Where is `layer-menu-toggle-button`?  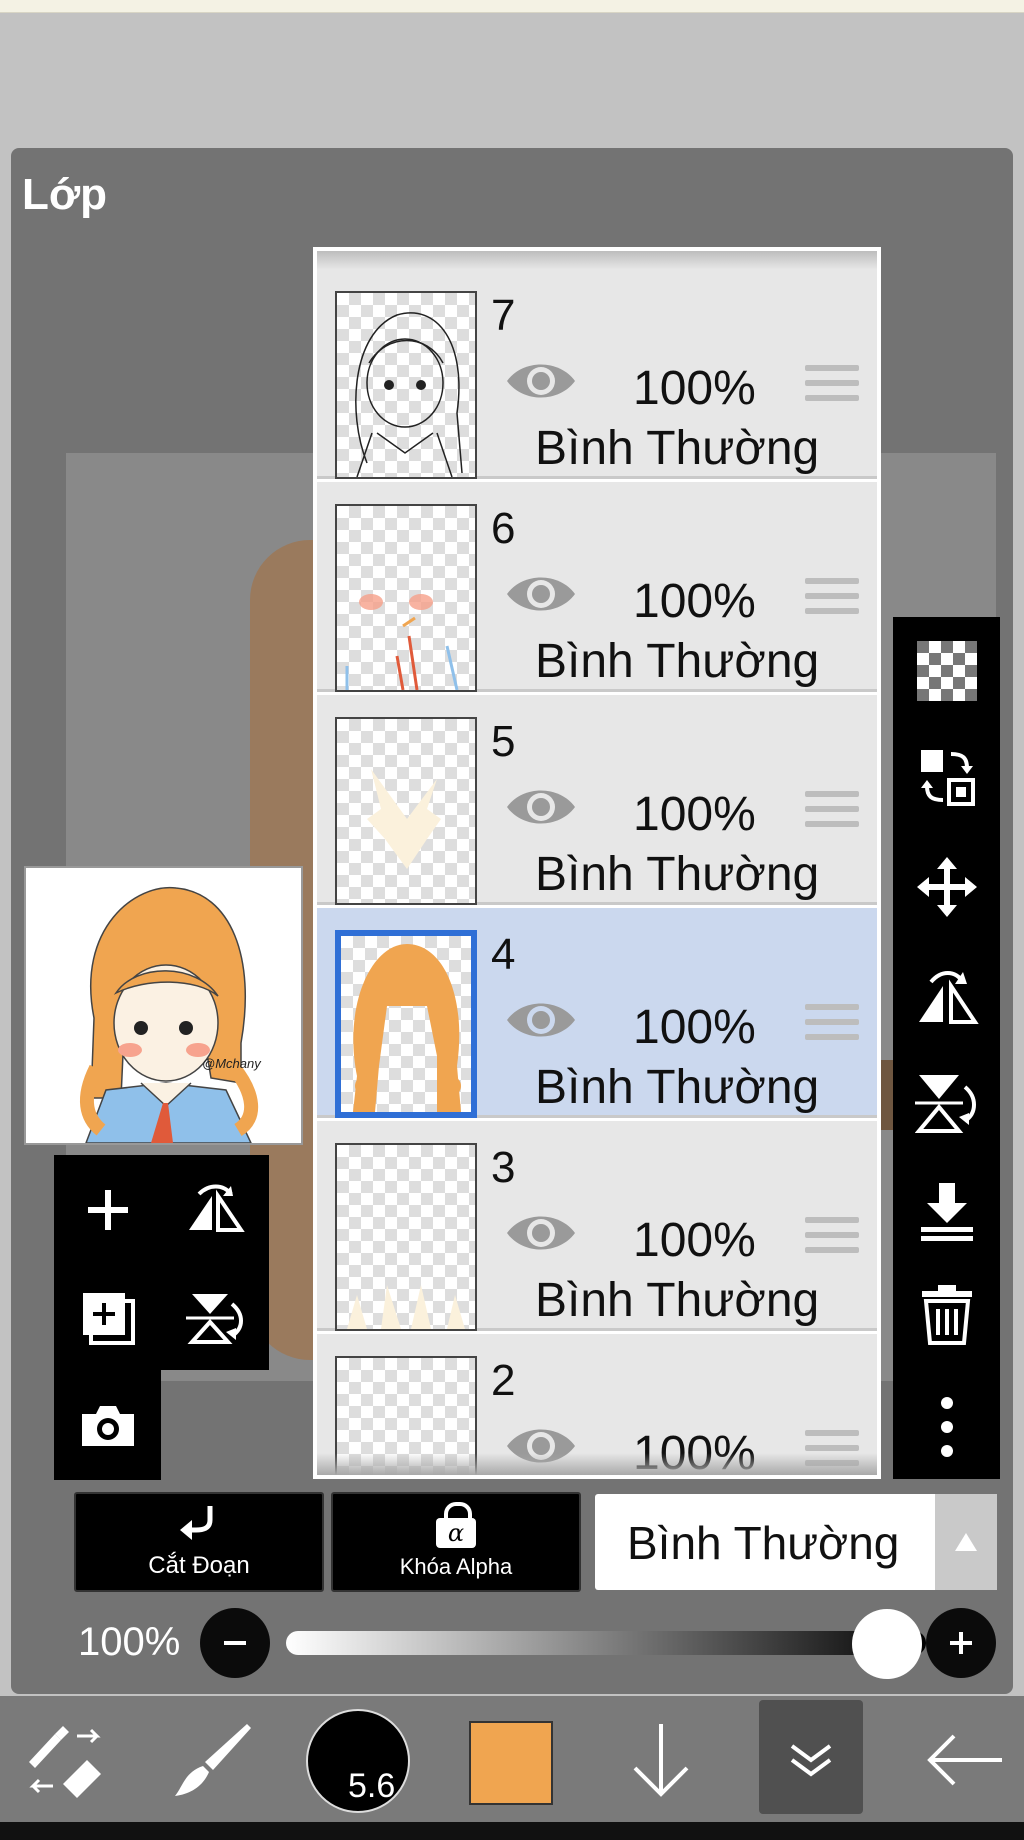
layer-menu-toggle-button is located at coordinates (811, 1760).